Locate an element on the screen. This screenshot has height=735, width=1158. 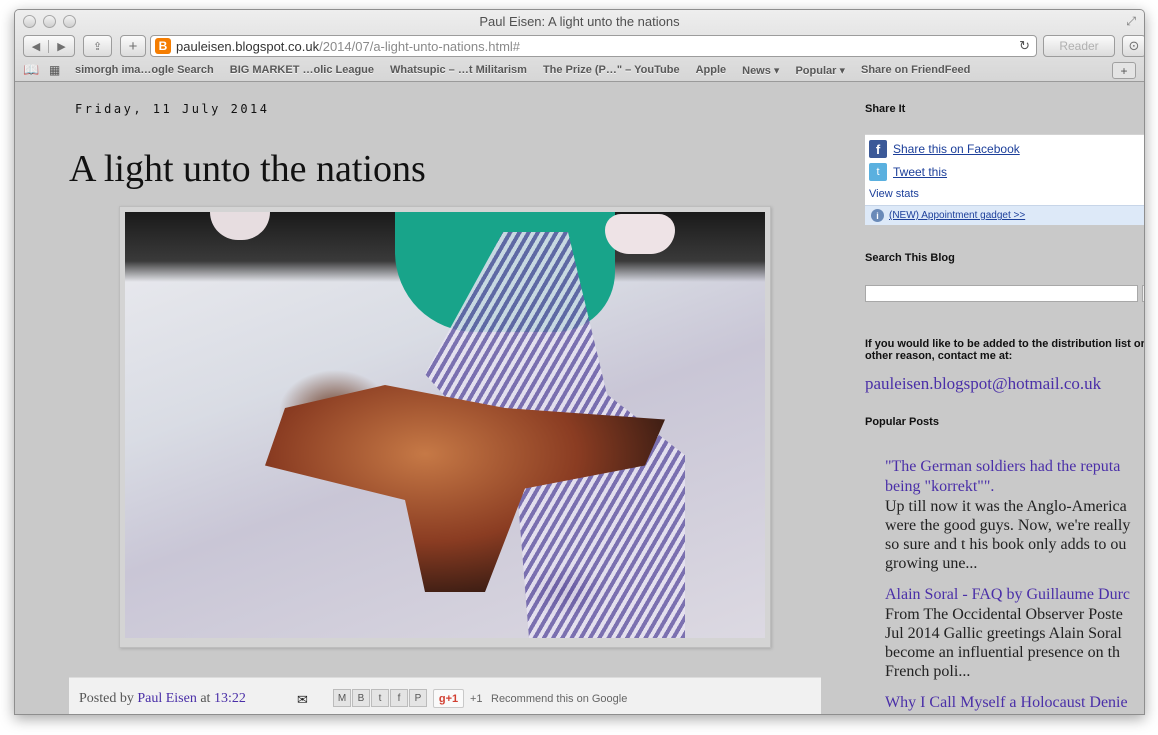
popular-post-snippet: From The Occidental Observer Poste is located at coordinates (1004, 614).